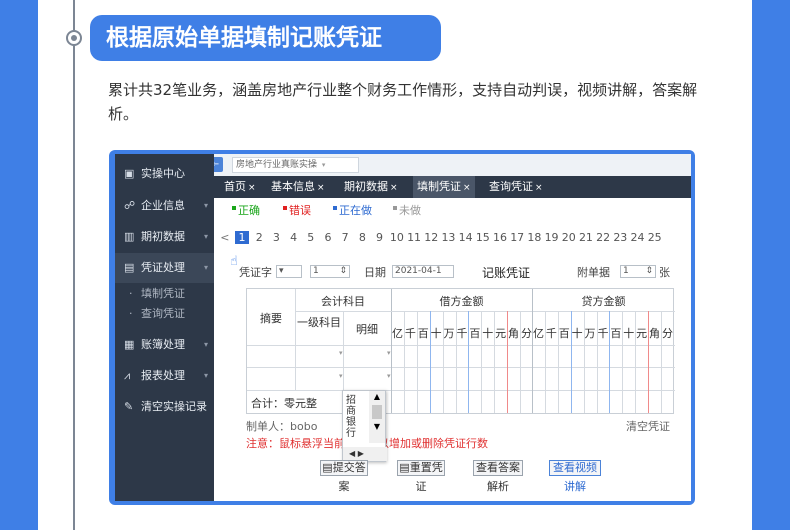  Describe the element at coordinates (319, 322) in the screenshot. I see `level1-account-header: 一级科目` at that location.